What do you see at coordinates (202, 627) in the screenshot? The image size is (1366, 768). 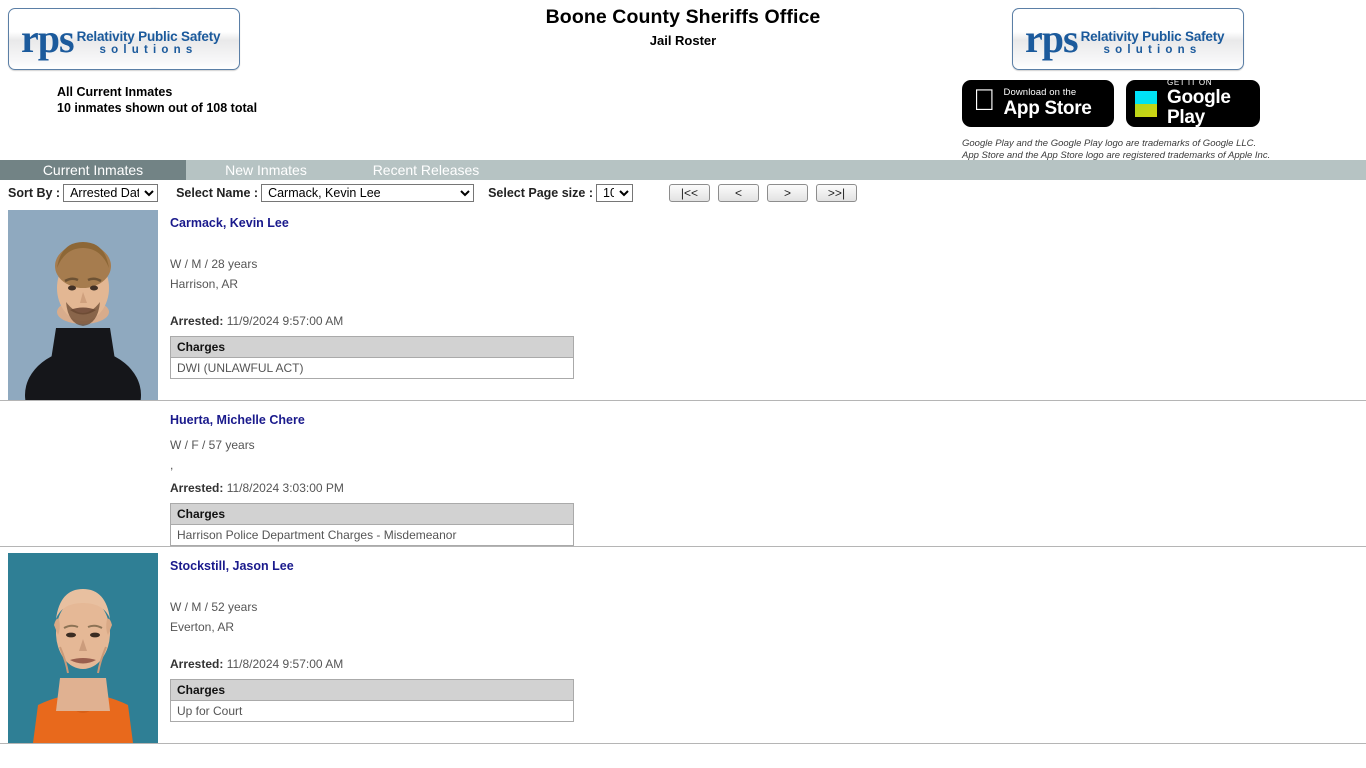 I see `inmate-location: Everton, AR` at bounding box center [202, 627].